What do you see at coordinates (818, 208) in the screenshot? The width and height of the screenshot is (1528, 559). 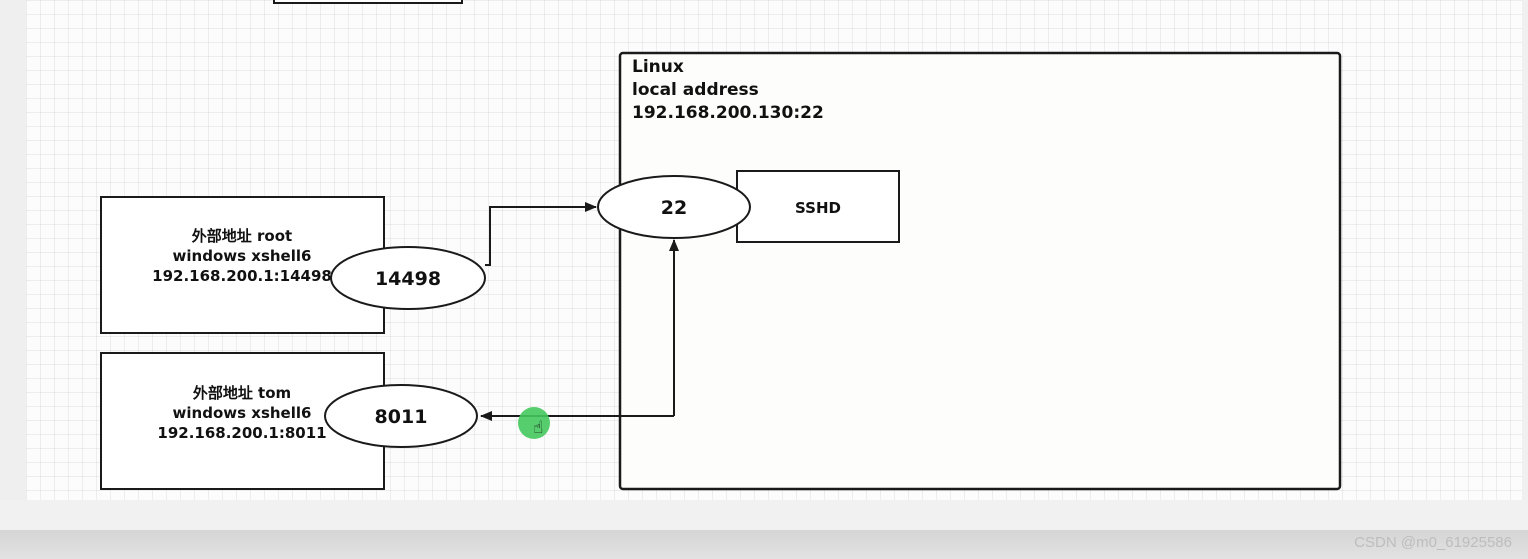 I see `sshd-label: SSHD` at bounding box center [818, 208].